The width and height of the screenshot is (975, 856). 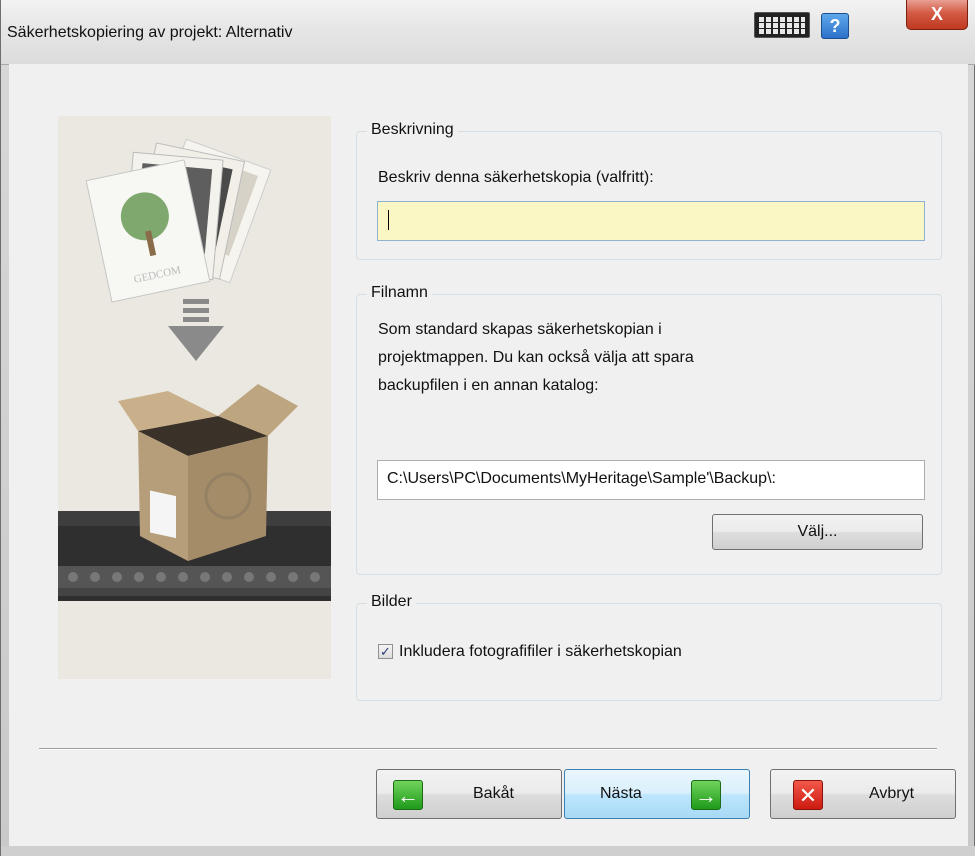 What do you see at coordinates (863, 794) in the screenshot?
I see `cancel-button: ✕ Avbryt` at bounding box center [863, 794].